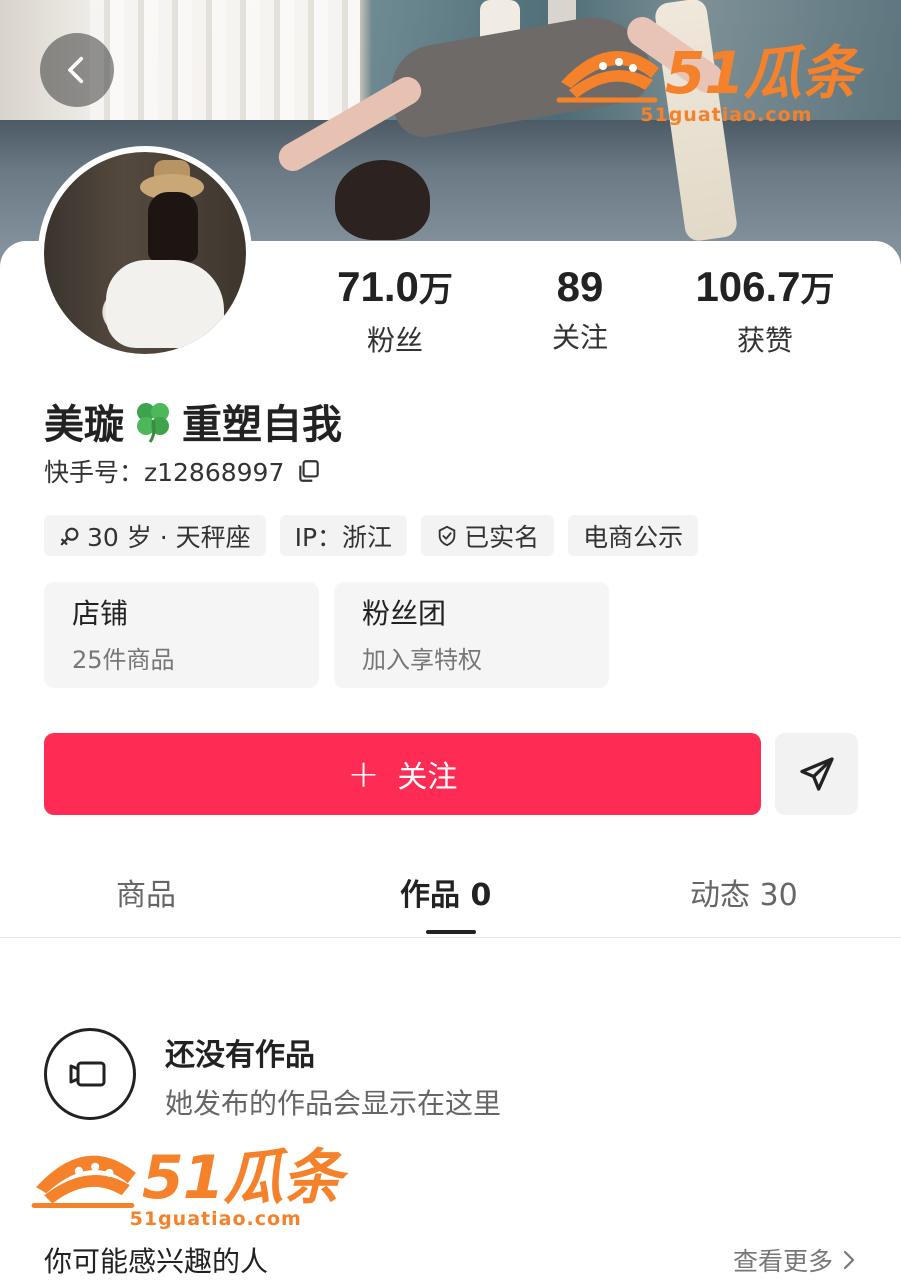 The image size is (901, 1280). I want to click on stat-fans-unit: 万, so click(435, 290).